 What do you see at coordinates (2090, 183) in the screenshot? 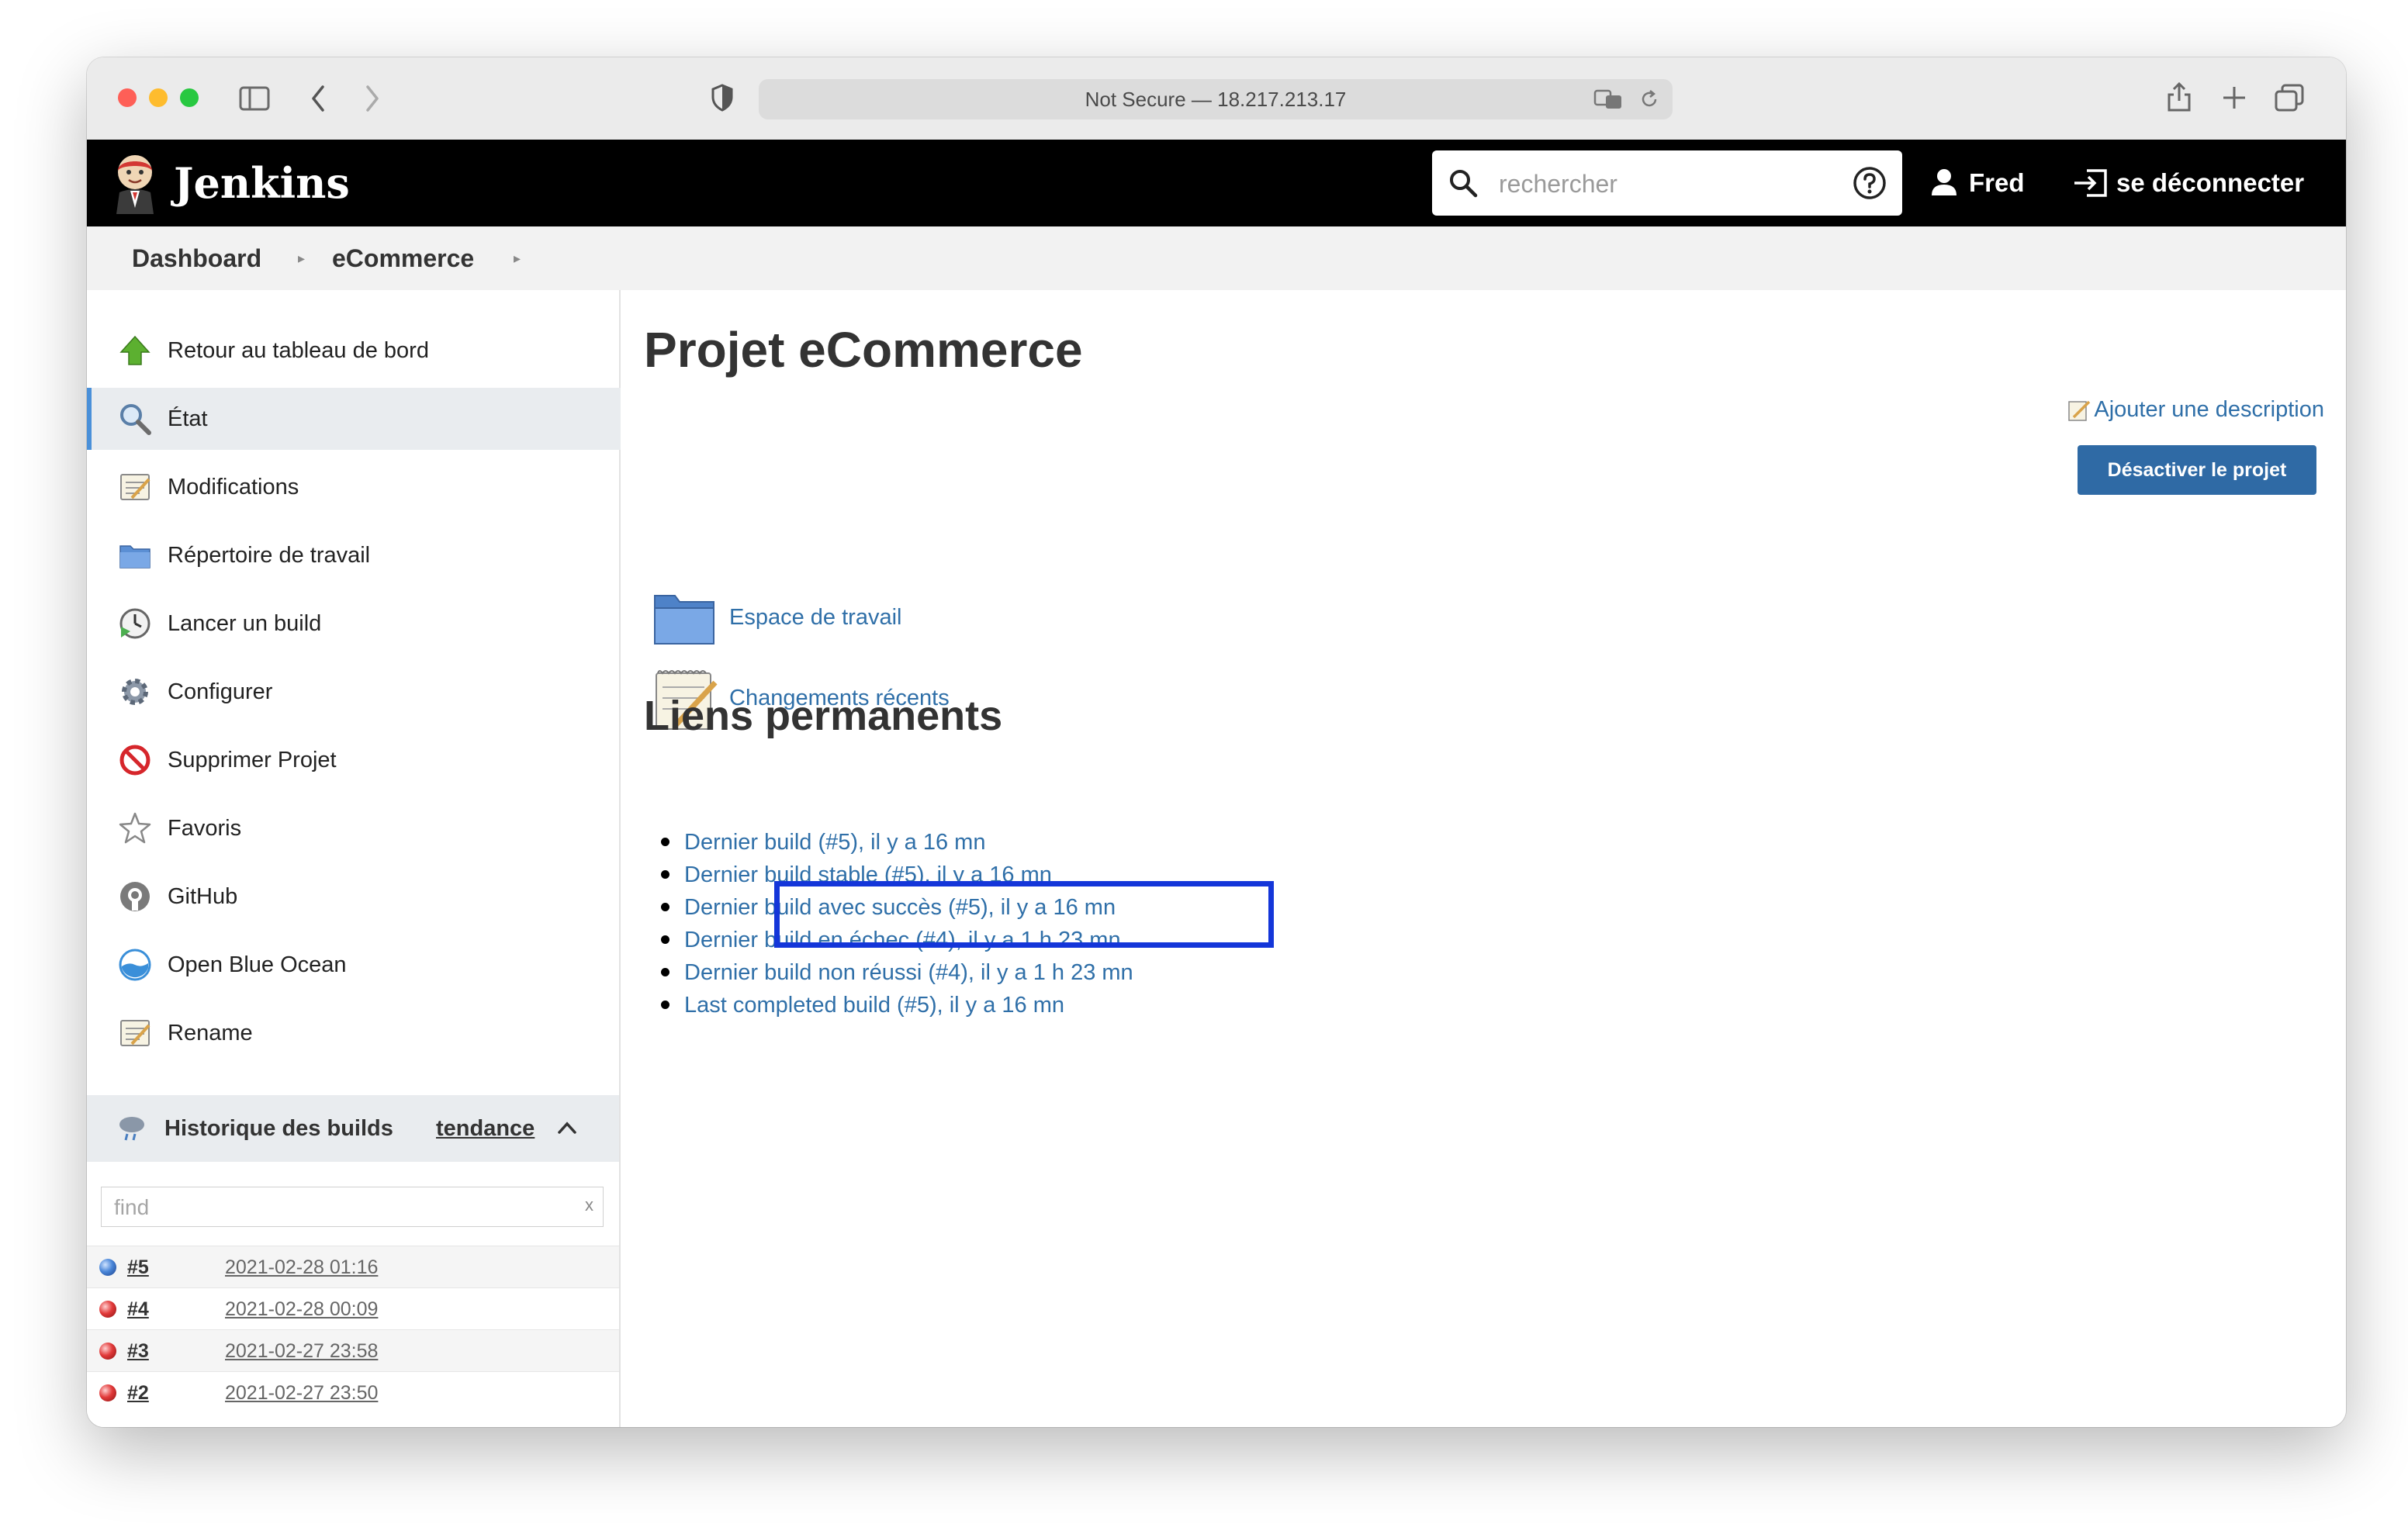
I see `logout-icon` at bounding box center [2090, 183].